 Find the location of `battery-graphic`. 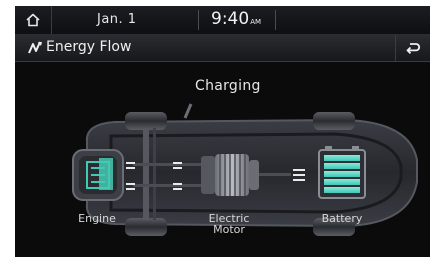

battery-graphic is located at coordinates (342, 172).